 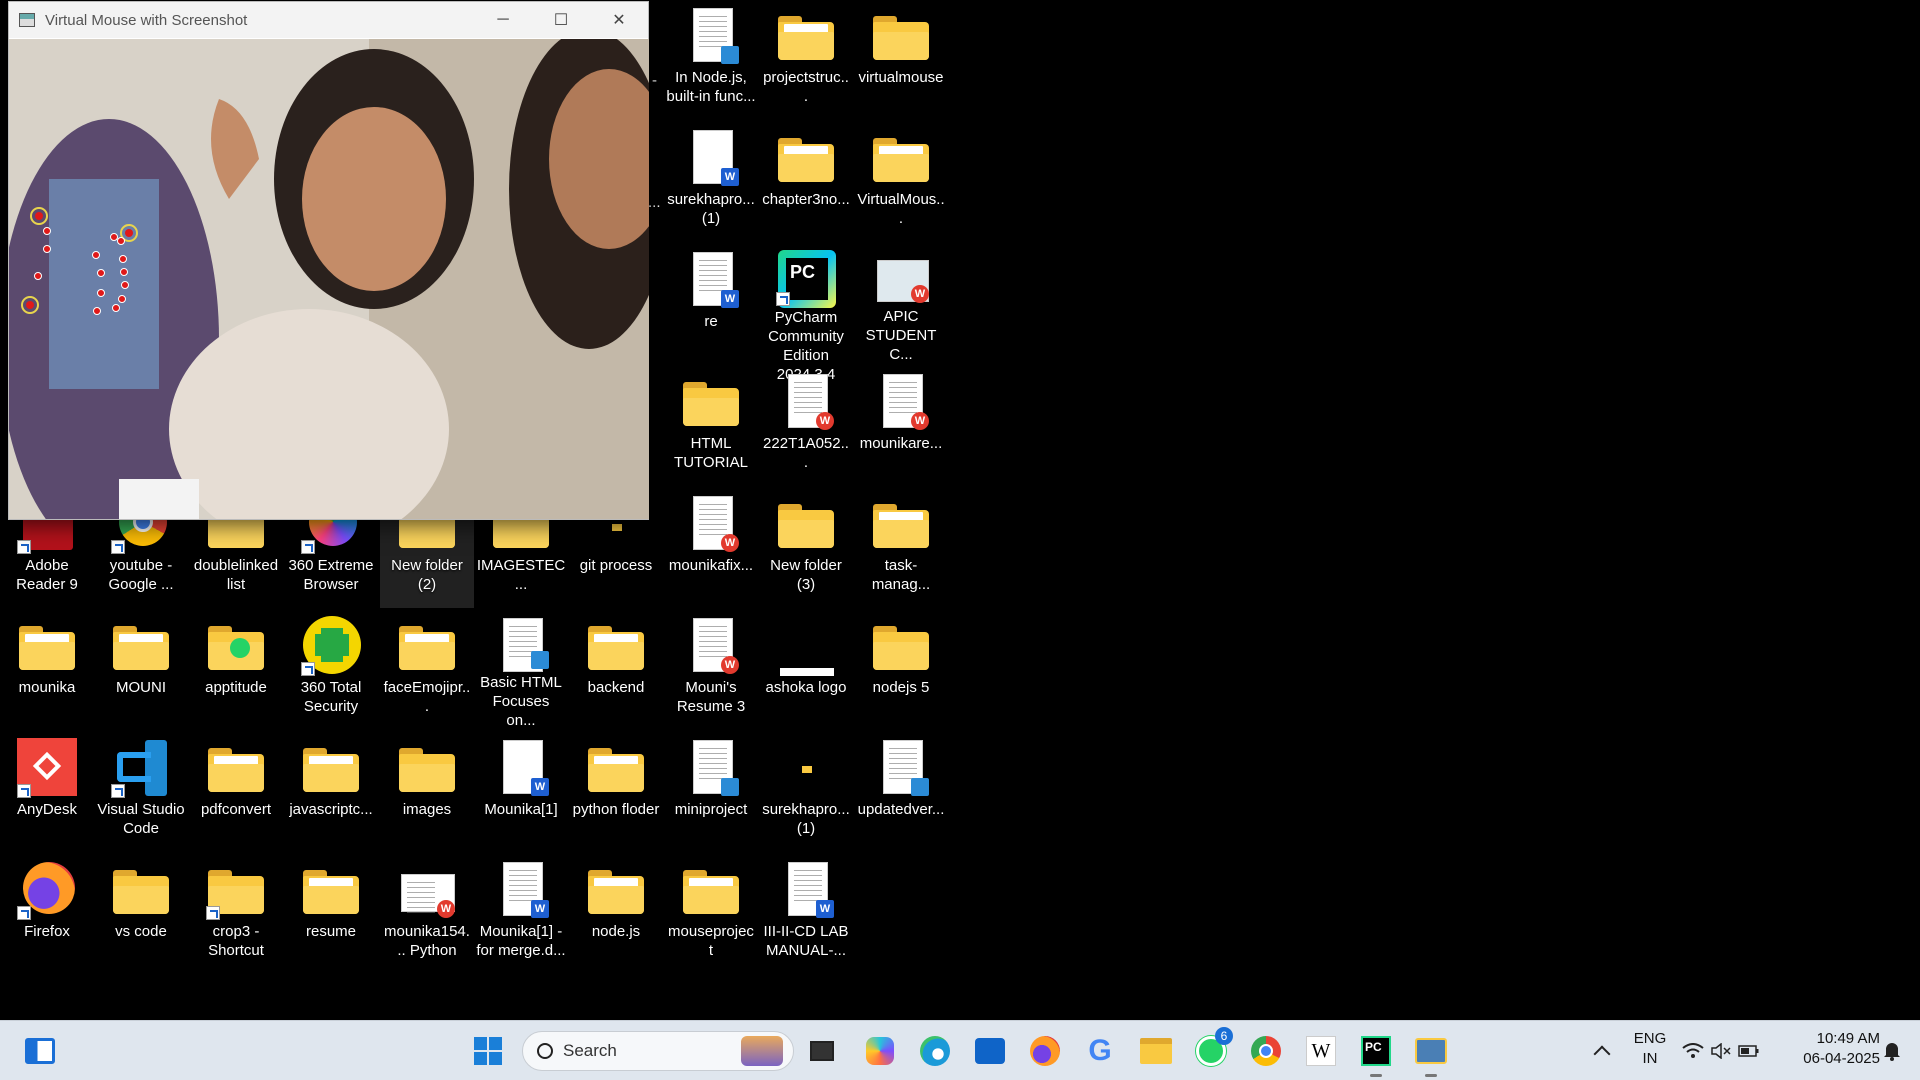 What do you see at coordinates (47, 575) in the screenshot?
I see `desktop-icon-label: Adobe Reader 9` at bounding box center [47, 575].